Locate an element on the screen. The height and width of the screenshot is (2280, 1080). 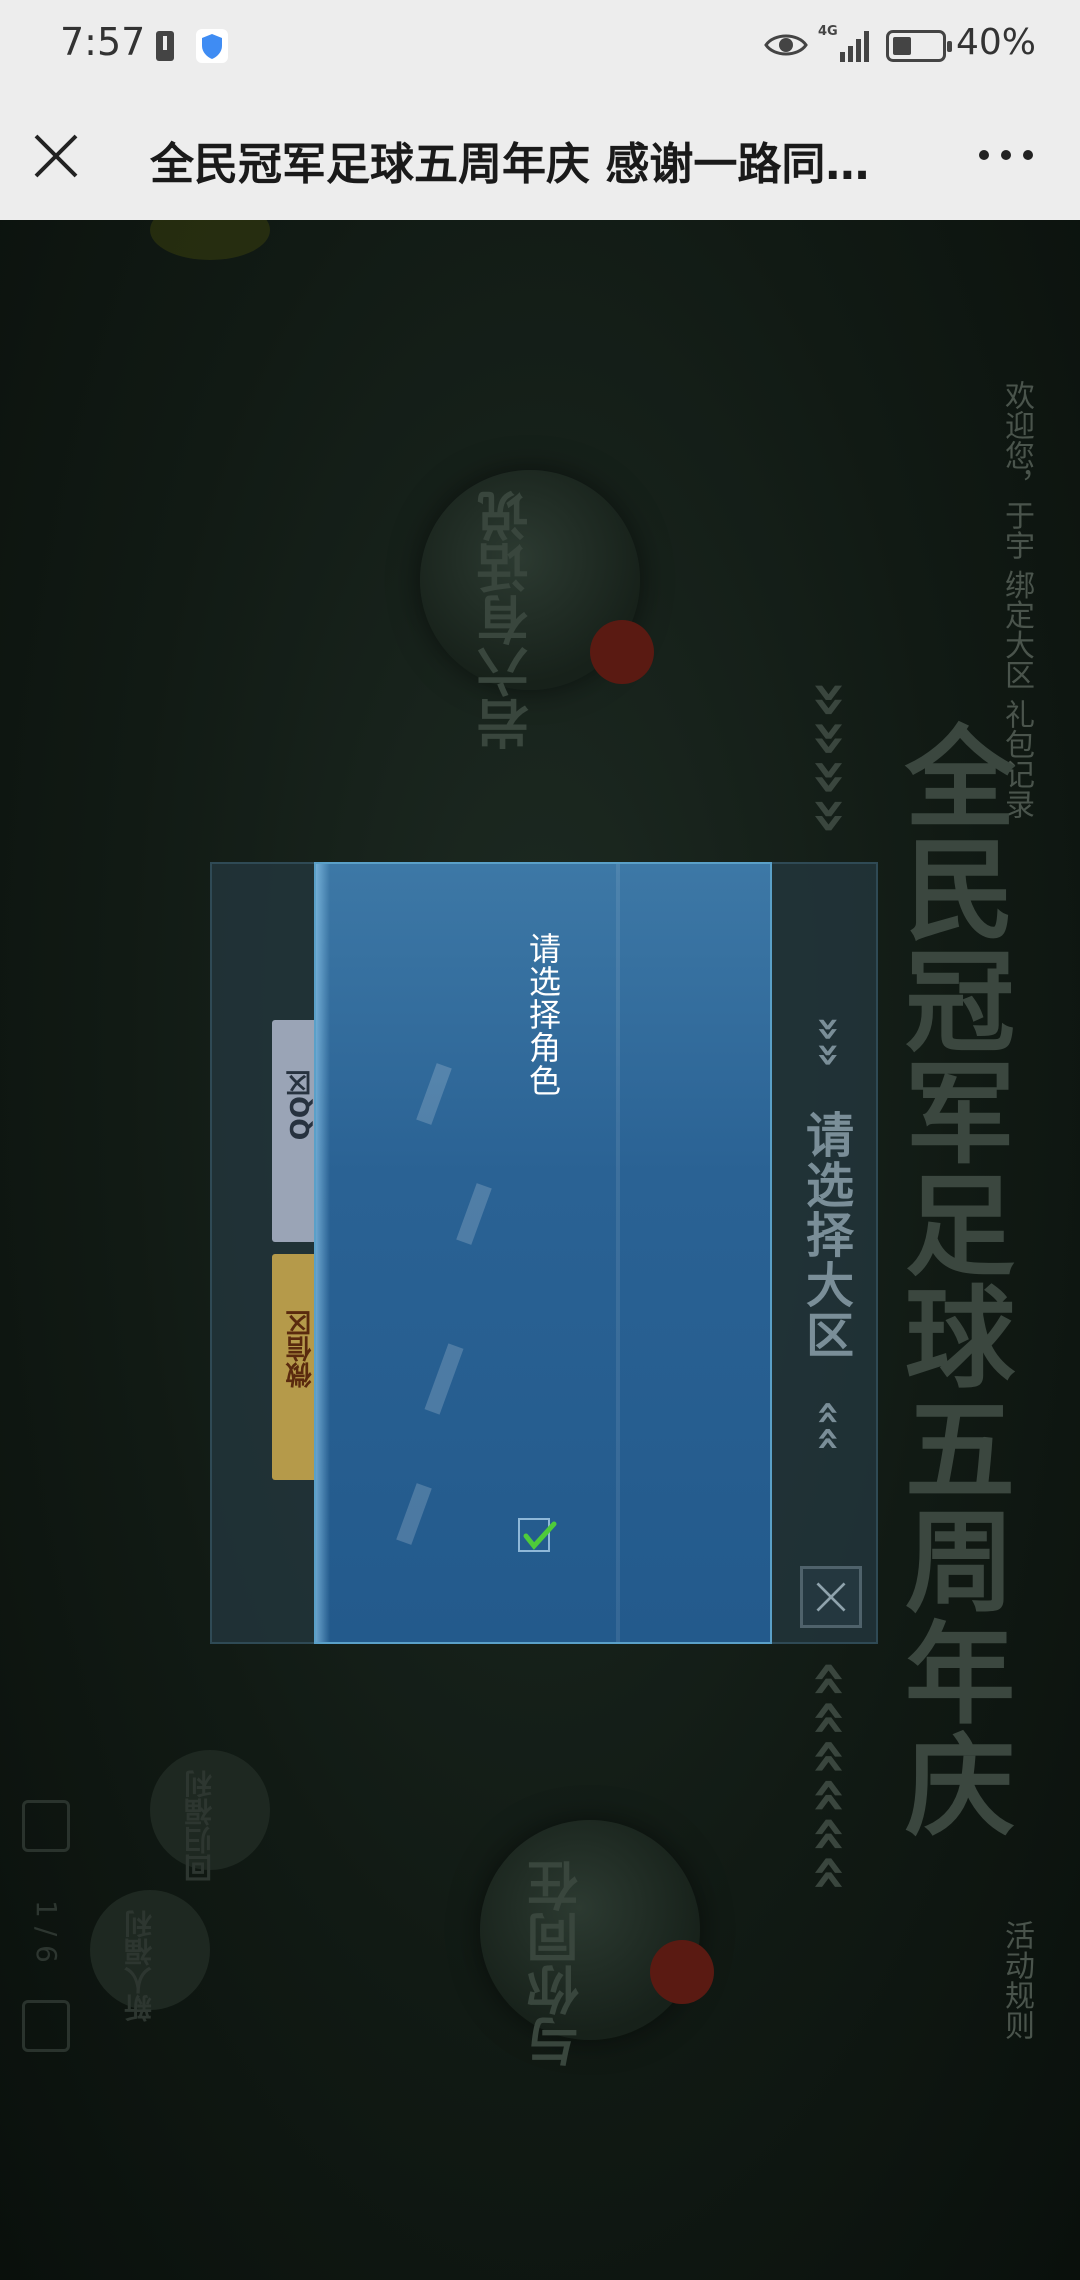
checkbox-icon is located at coordinates (538, 1536).